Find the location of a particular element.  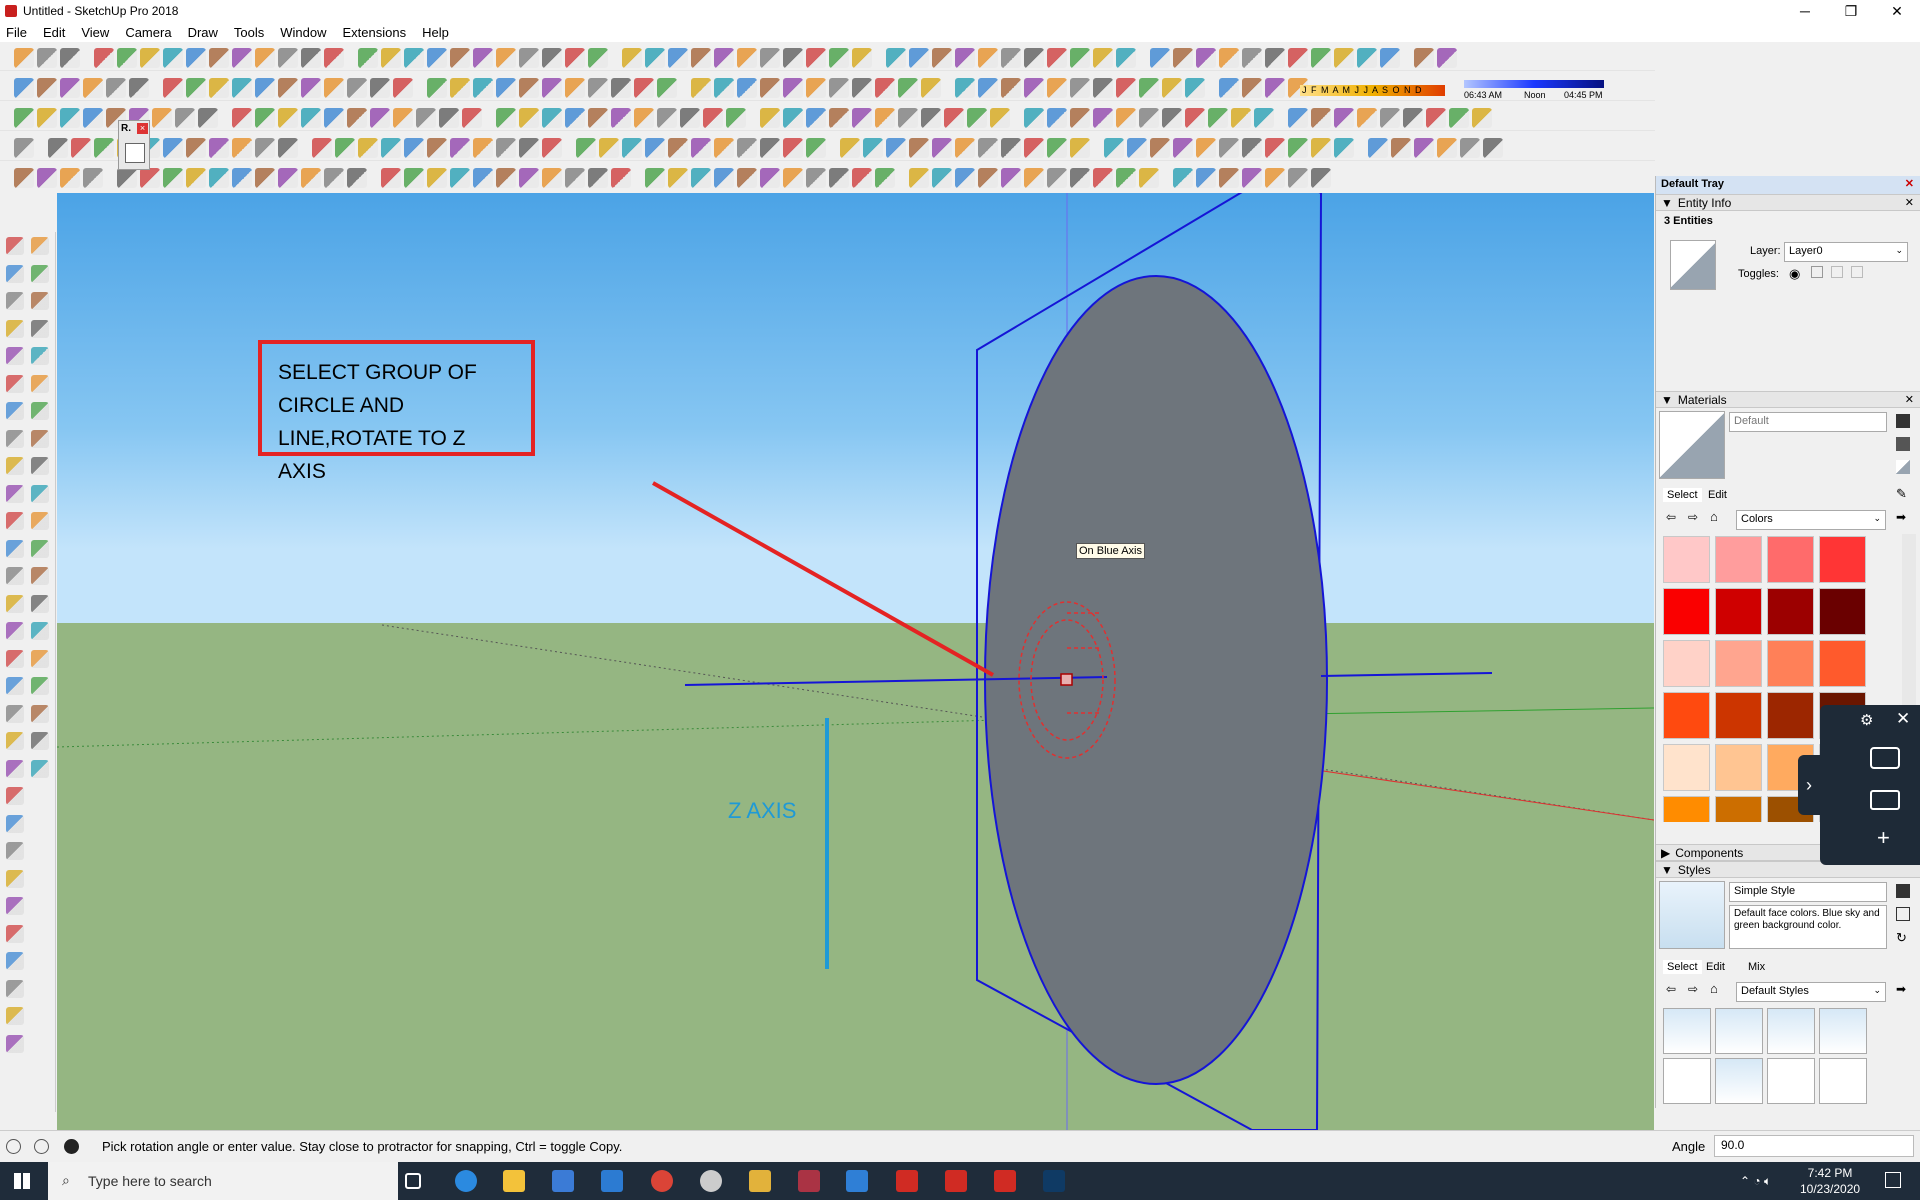

store-icon is located at coordinates (563, 1181).